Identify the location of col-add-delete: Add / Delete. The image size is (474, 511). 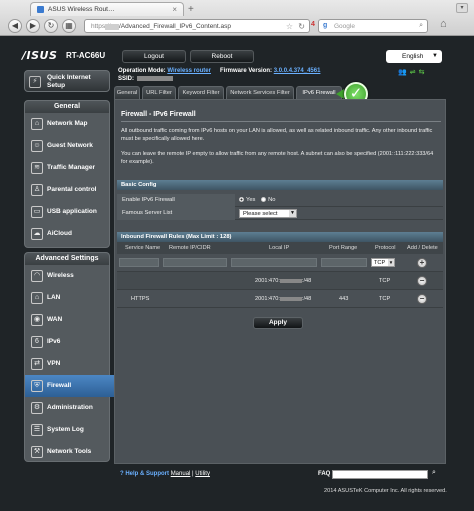
(422, 248).